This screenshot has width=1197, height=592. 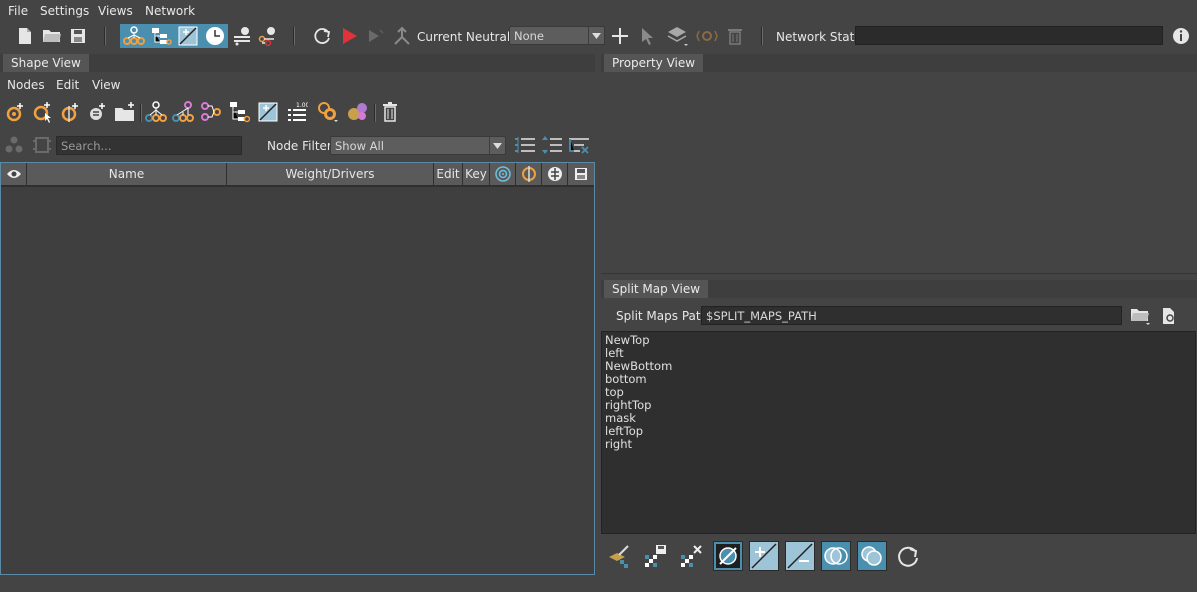 What do you see at coordinates (898, 444) in the screenshot?
I see `list-item: right` at bounding box center [898, 444].